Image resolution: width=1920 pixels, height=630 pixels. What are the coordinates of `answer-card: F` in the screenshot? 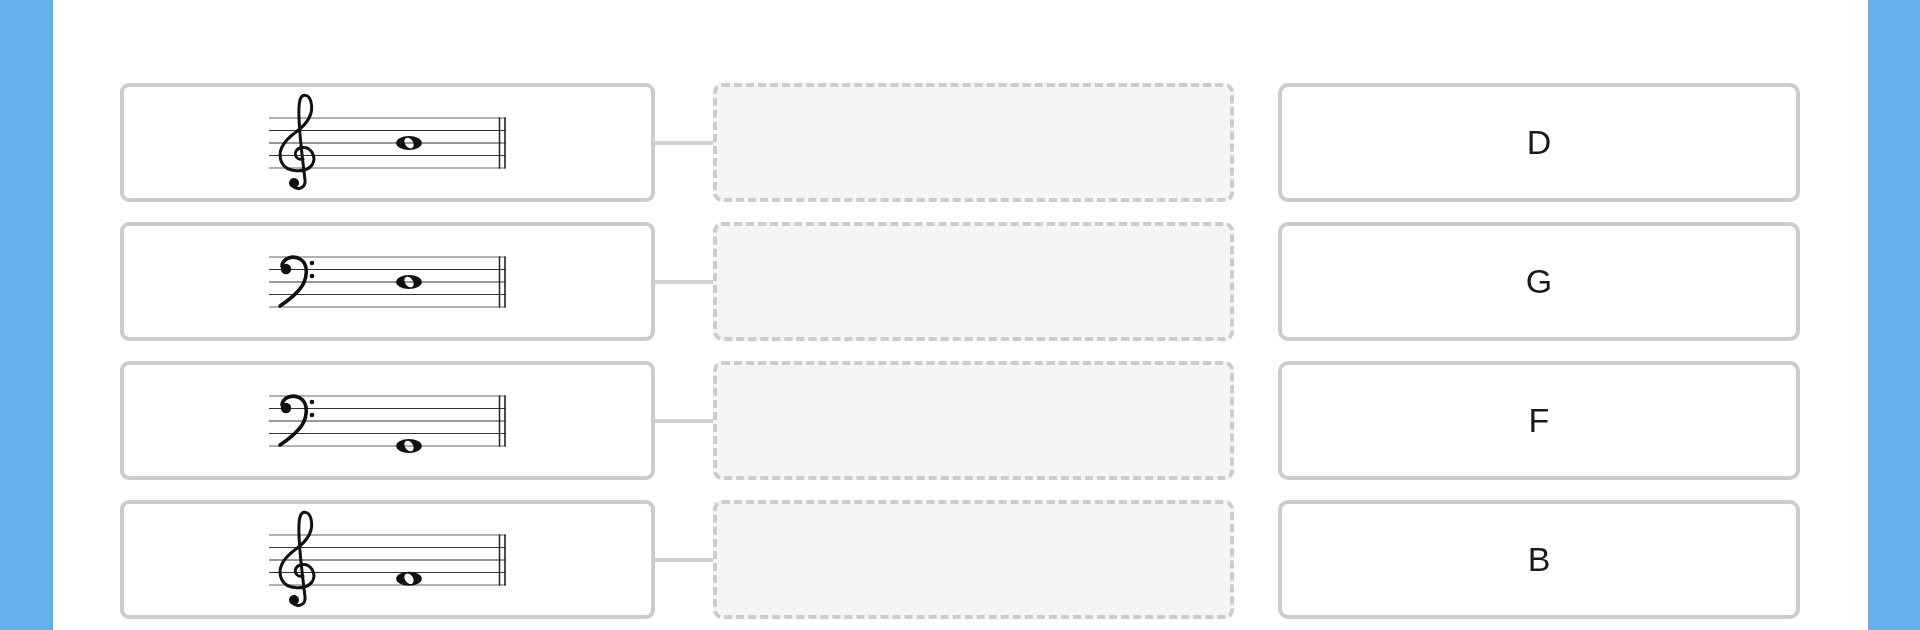 It's located at (1539, 420).